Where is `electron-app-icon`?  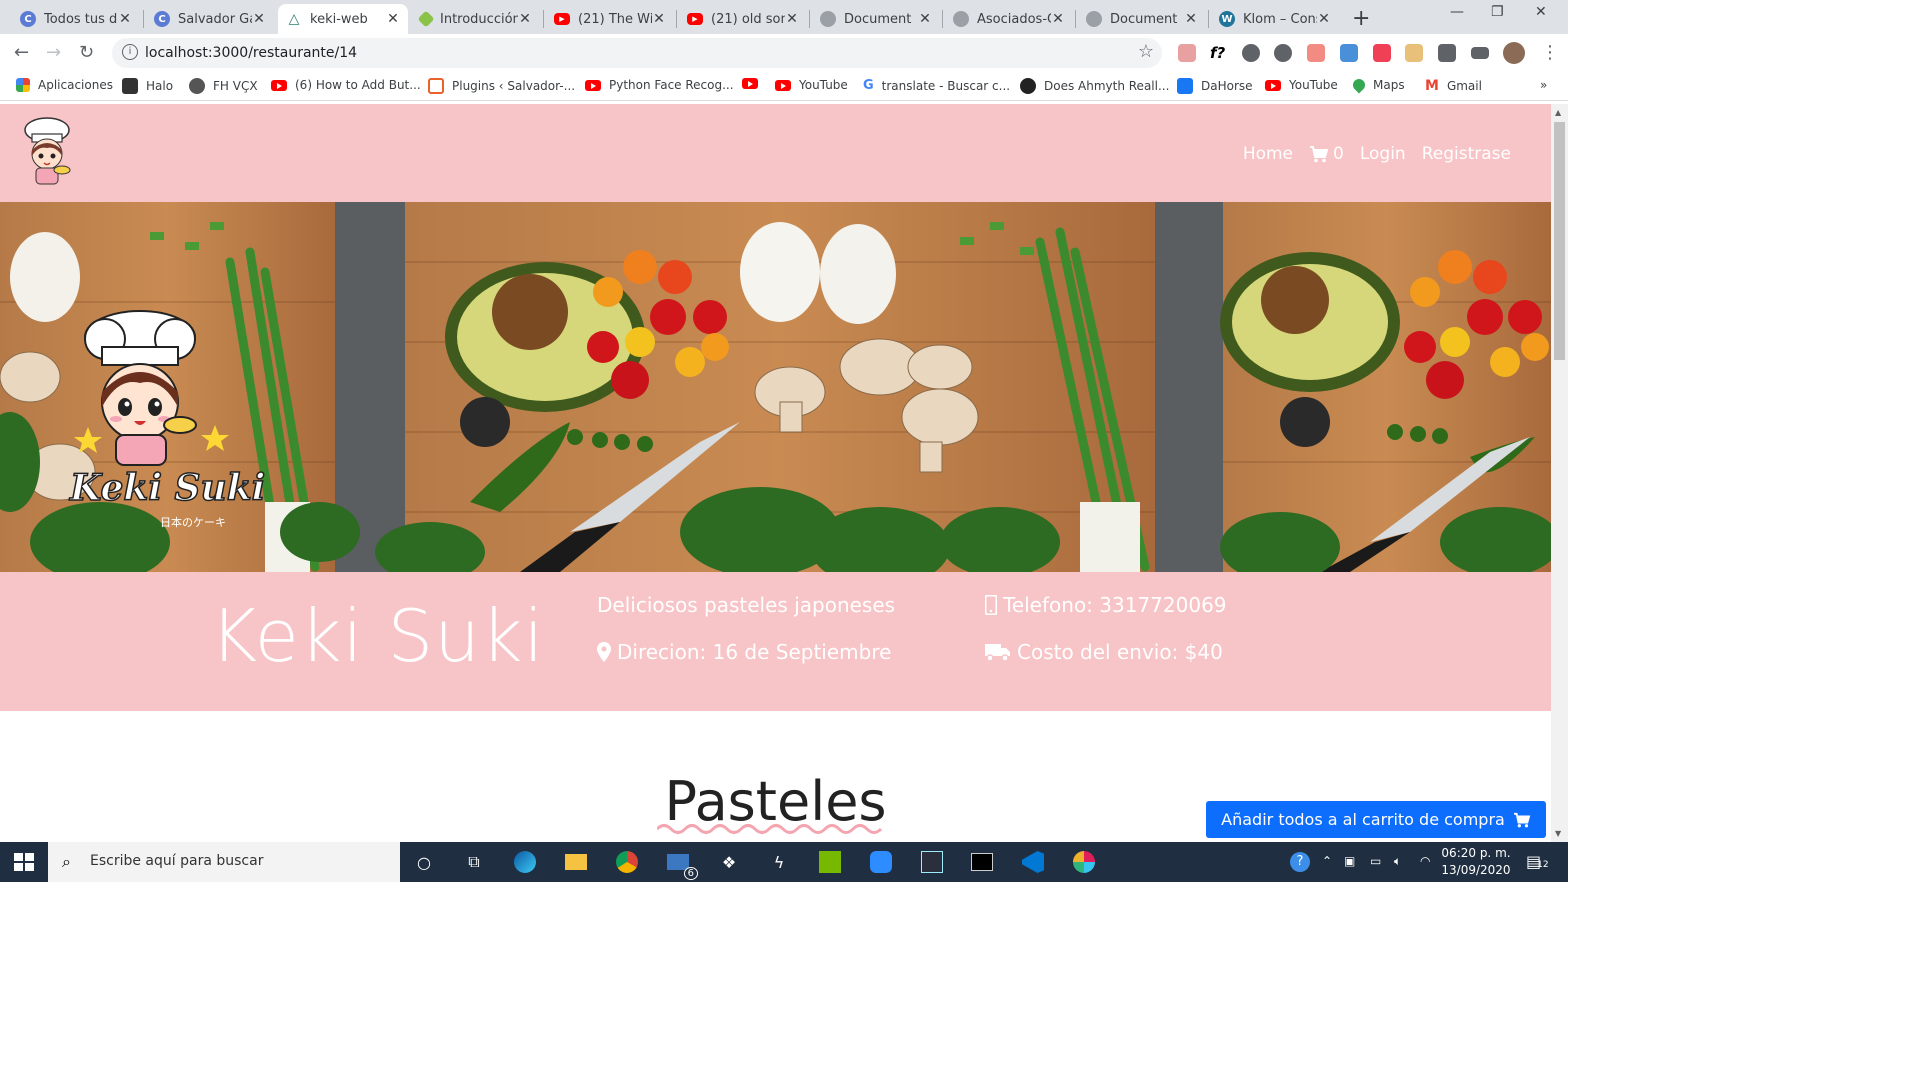
electron-app-icon is located at coordinates (932, 862).